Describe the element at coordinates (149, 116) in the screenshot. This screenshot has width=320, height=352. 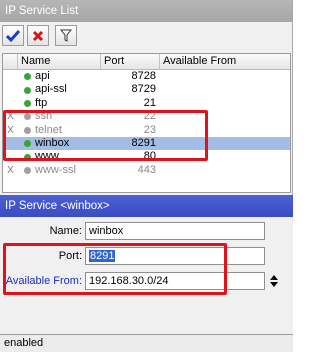
I see `row-port: 22` at that location.